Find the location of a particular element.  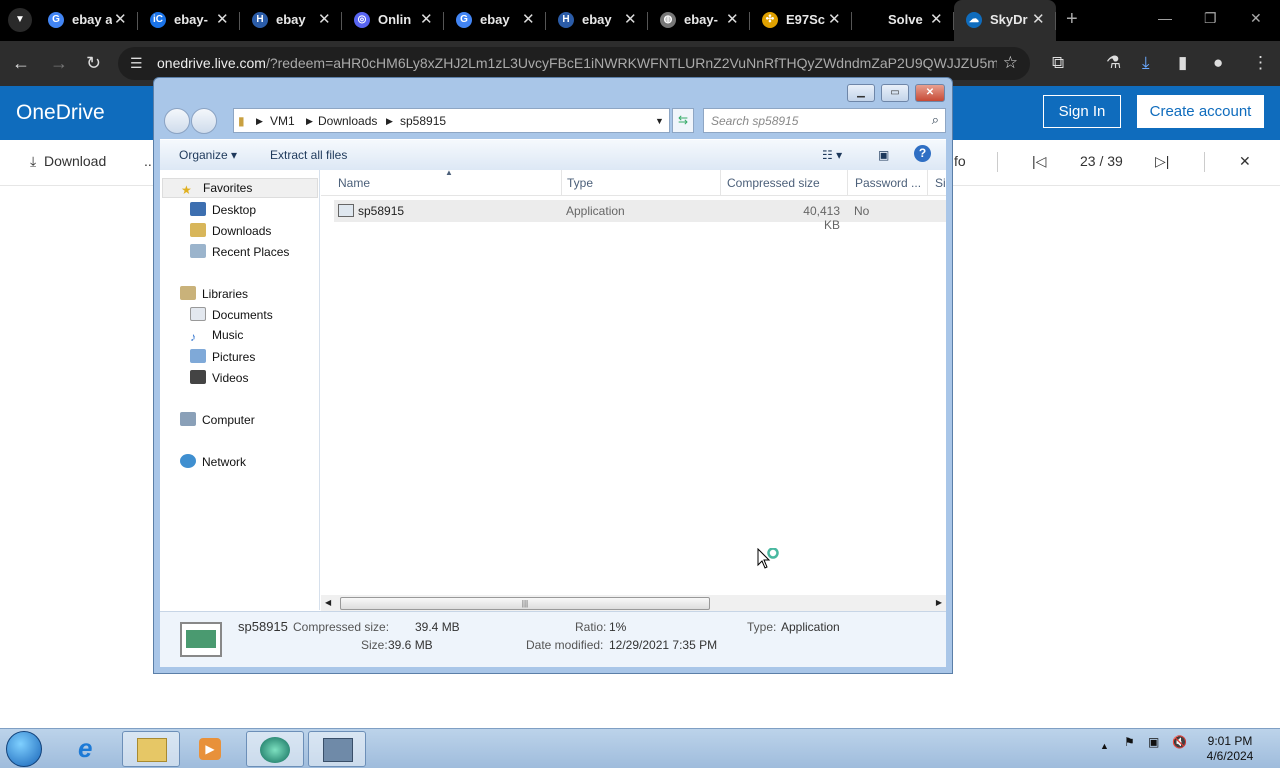

show-hidden-icons: ▲ is located at coordinates (1104, 746).